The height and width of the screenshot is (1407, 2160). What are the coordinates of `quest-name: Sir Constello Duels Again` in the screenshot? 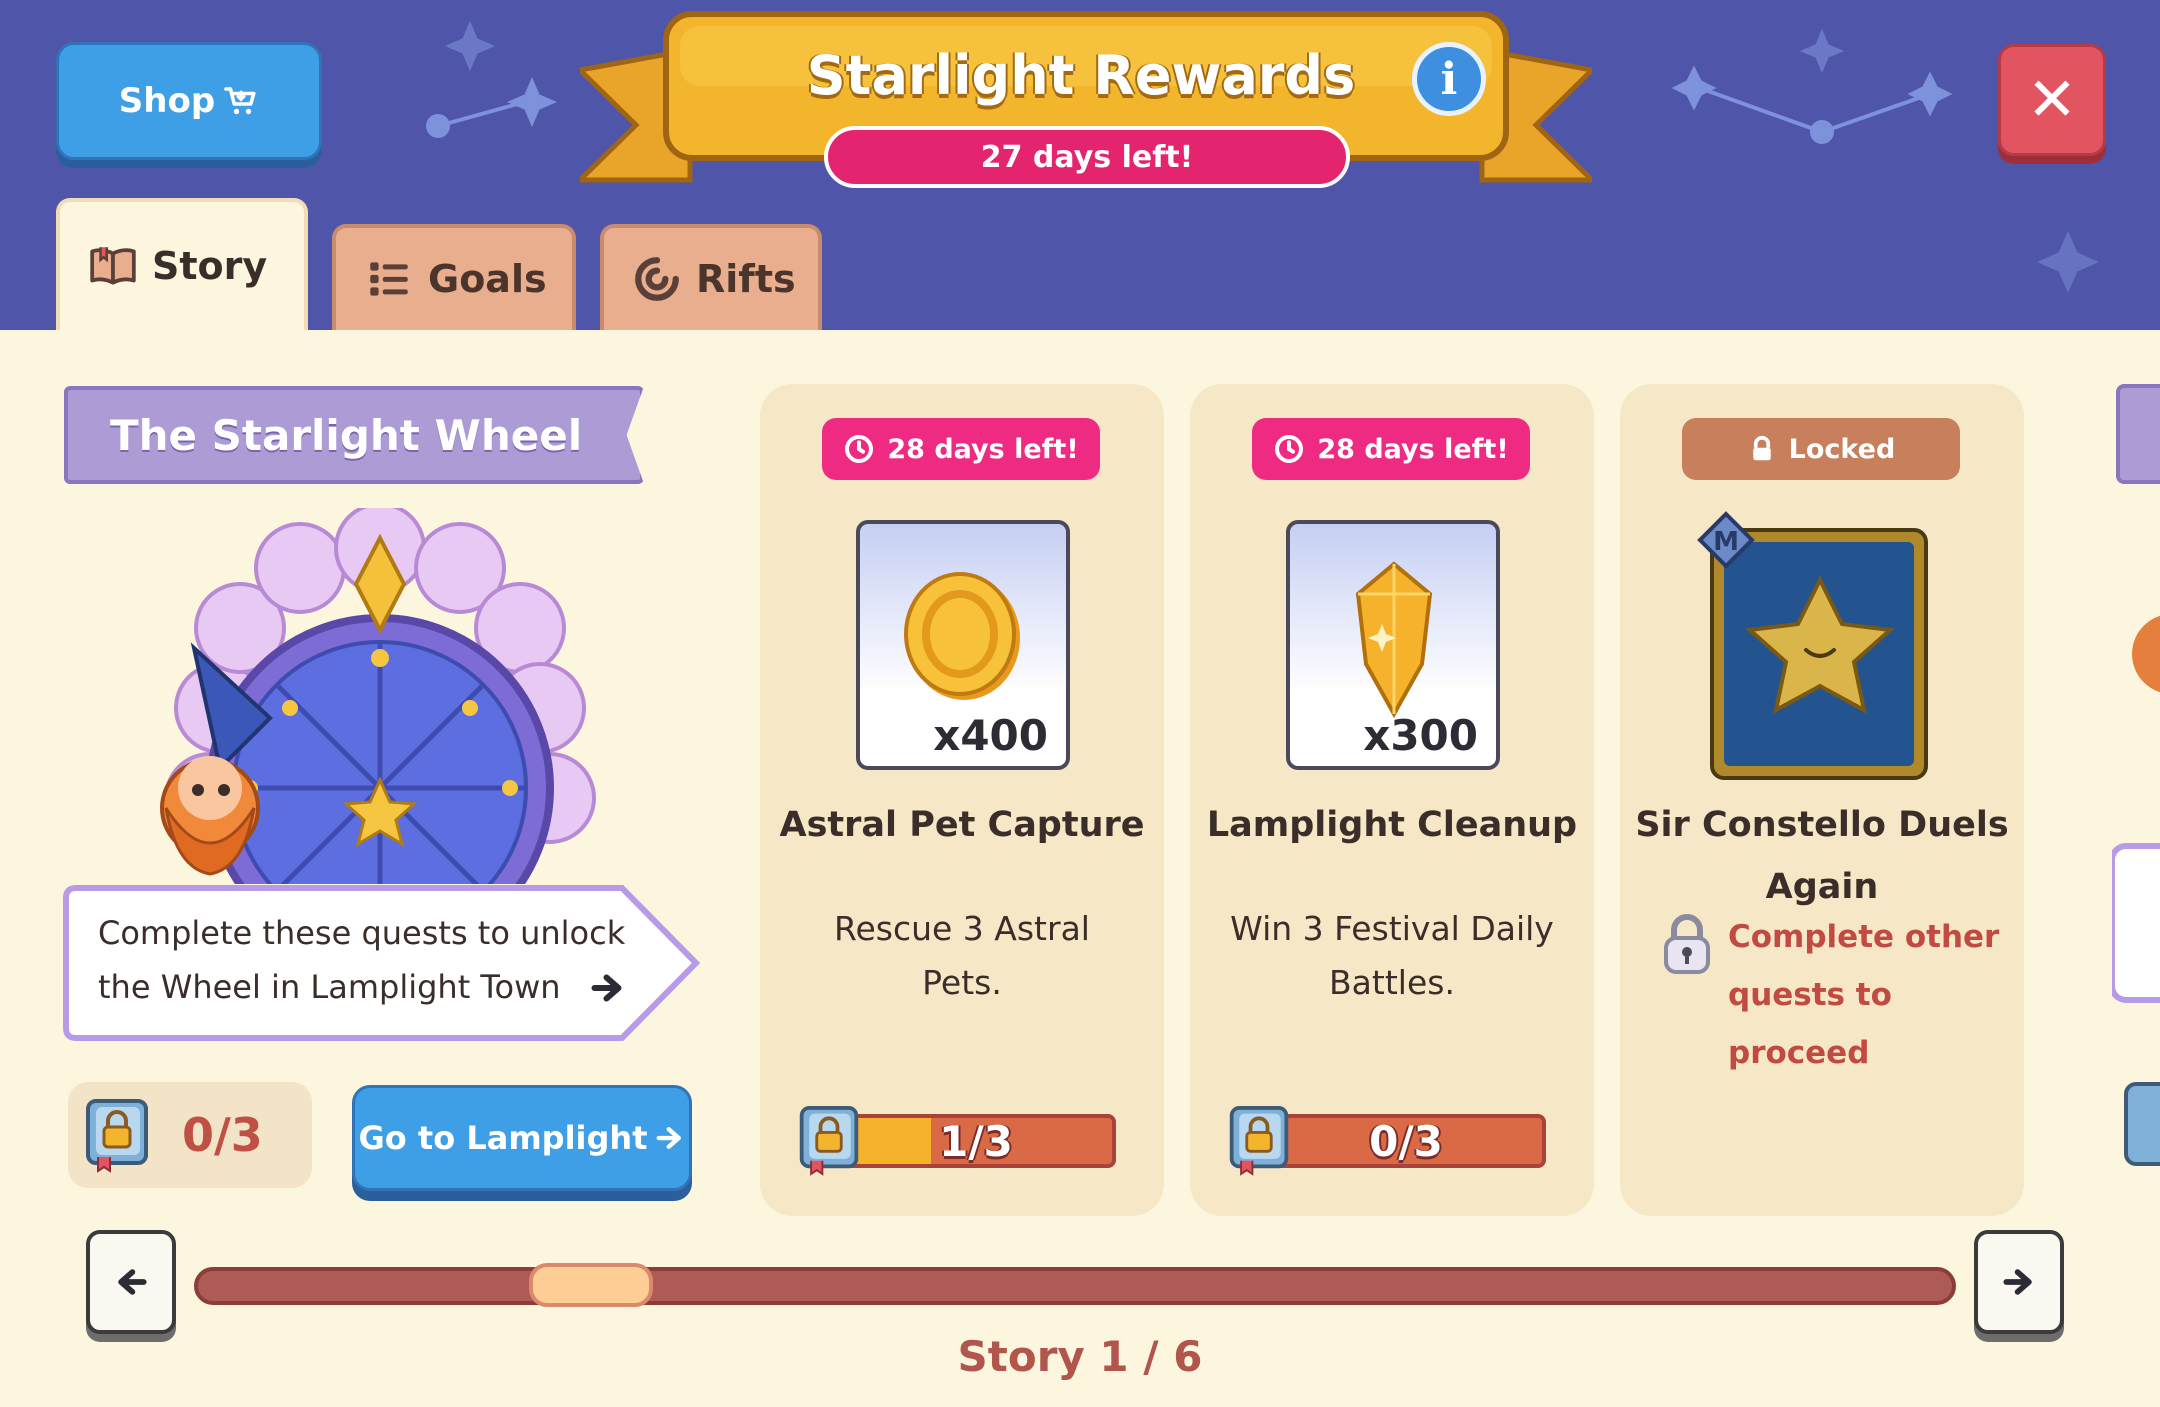 It's located at (1822, 856).